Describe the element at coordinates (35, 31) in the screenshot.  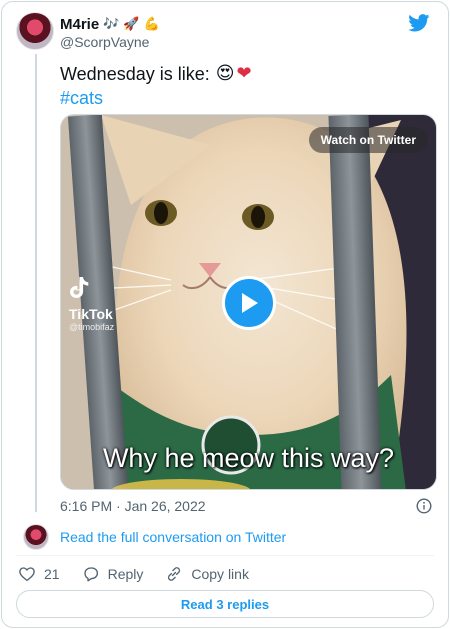
I see `author-avatar` at that location.